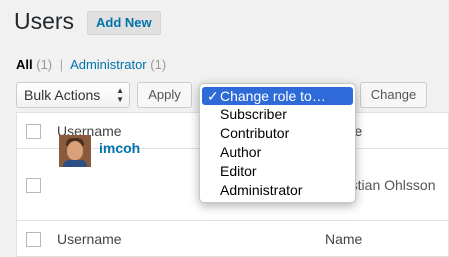 The width and height of the screenshot is (449, 257). I want to click on bulk-actions-label: Bulk Actions, so click(62, 95).